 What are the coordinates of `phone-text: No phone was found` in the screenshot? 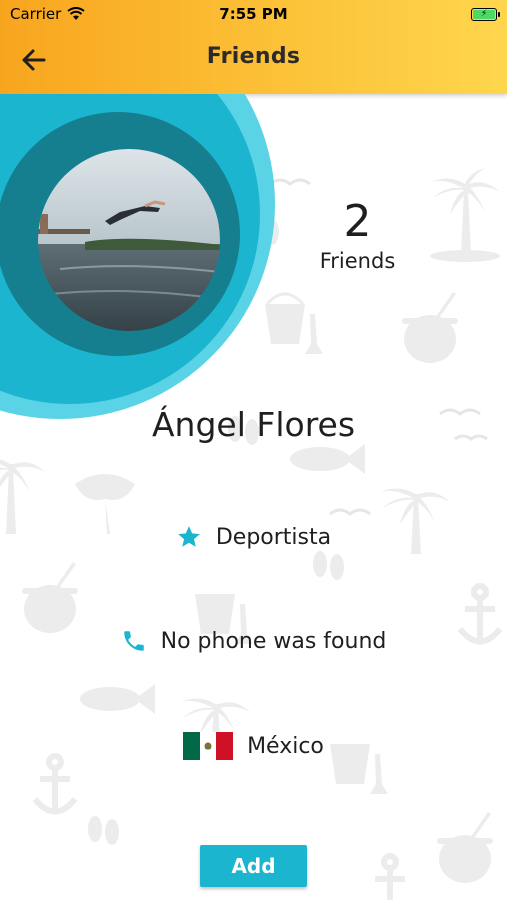 It's located at (273, 641).